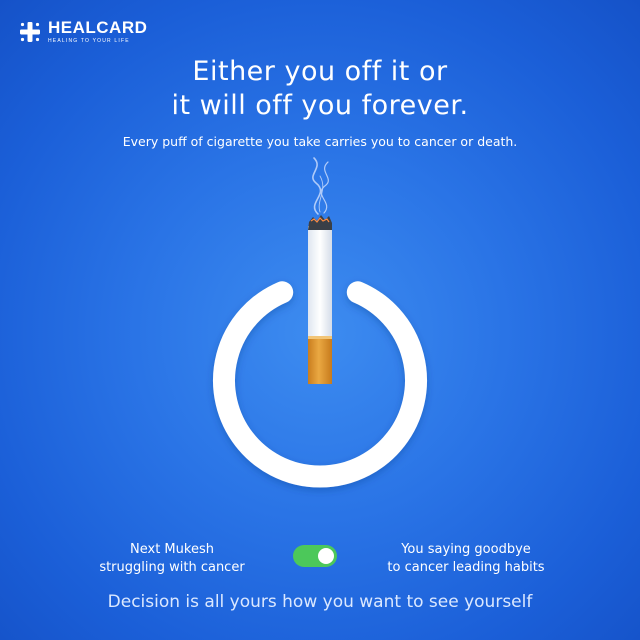  I want to click on left-toggle-label: Next Mukesh struggling with cancer, so click(172, 559).